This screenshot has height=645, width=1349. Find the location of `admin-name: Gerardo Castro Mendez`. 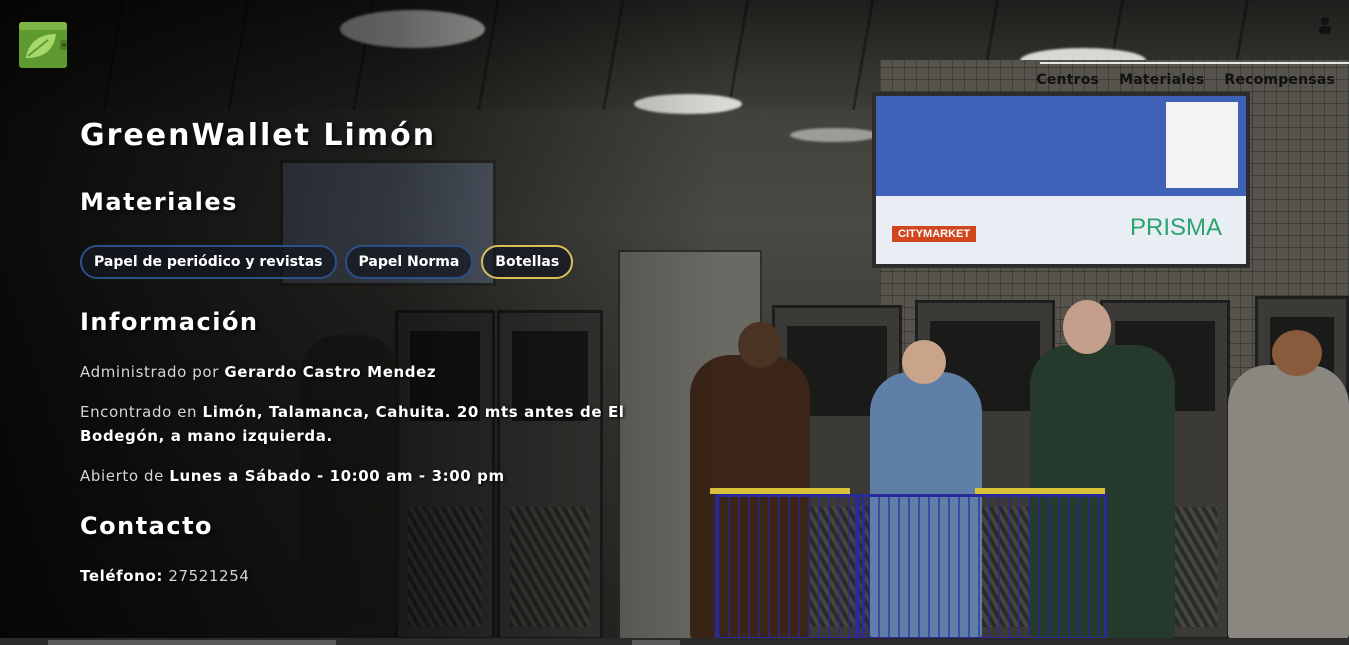

admin-name: Gerardo Castro Mendez is located at coordinates (330, 372).